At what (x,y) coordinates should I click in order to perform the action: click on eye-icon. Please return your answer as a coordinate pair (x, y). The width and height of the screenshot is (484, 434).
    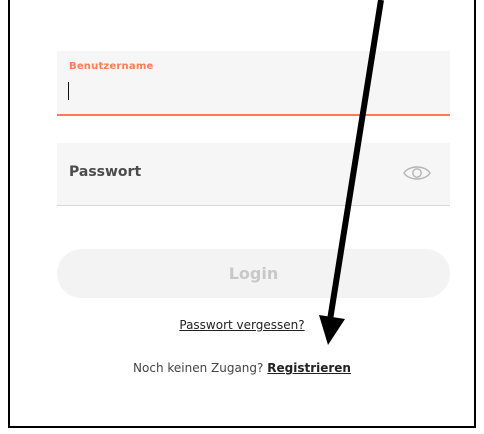
    Looking at the image, I should click on (417, 173).